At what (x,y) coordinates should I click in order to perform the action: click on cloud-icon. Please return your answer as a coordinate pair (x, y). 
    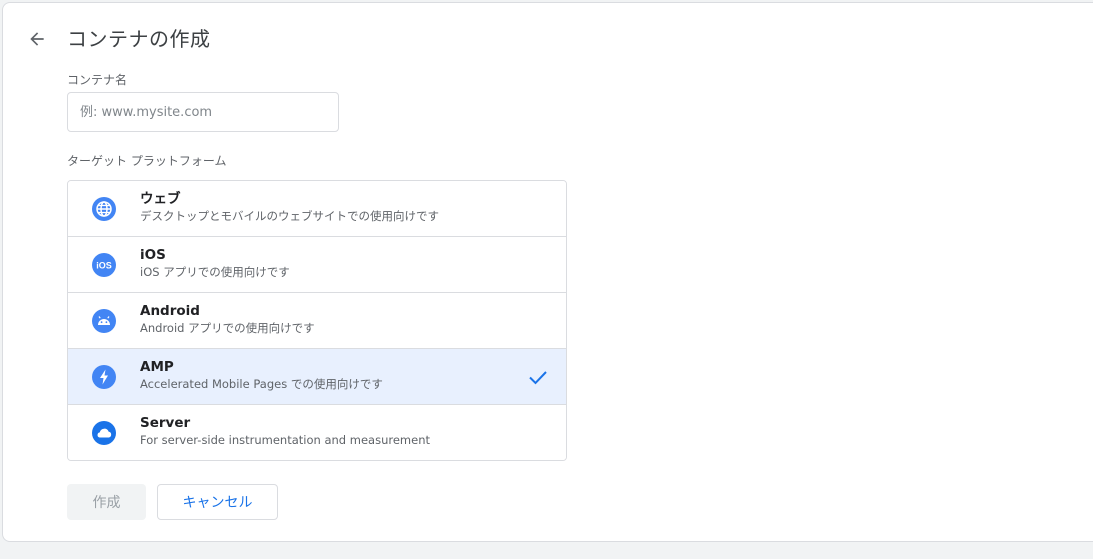
    Looking at the image, I should click on (104, 433).